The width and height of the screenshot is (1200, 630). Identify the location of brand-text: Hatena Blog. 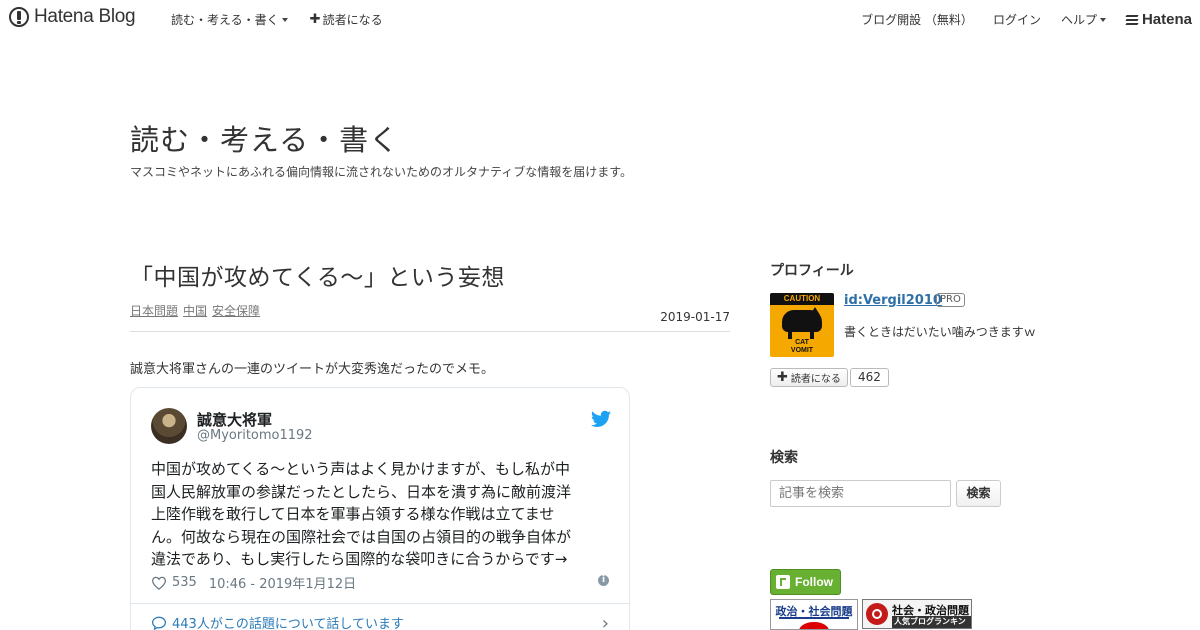
(85, 16).